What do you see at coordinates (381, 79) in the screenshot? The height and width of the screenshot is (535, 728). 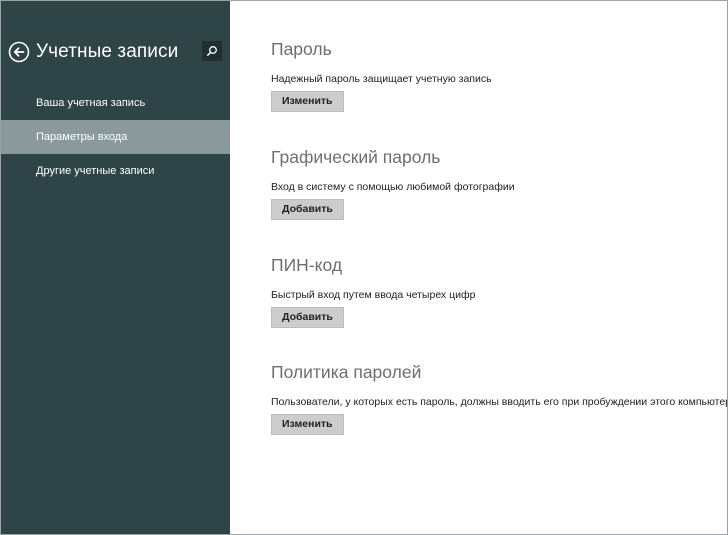 I see `section-description: Надежный пароль защищает учетную запись` at bounding box center [381, 79].